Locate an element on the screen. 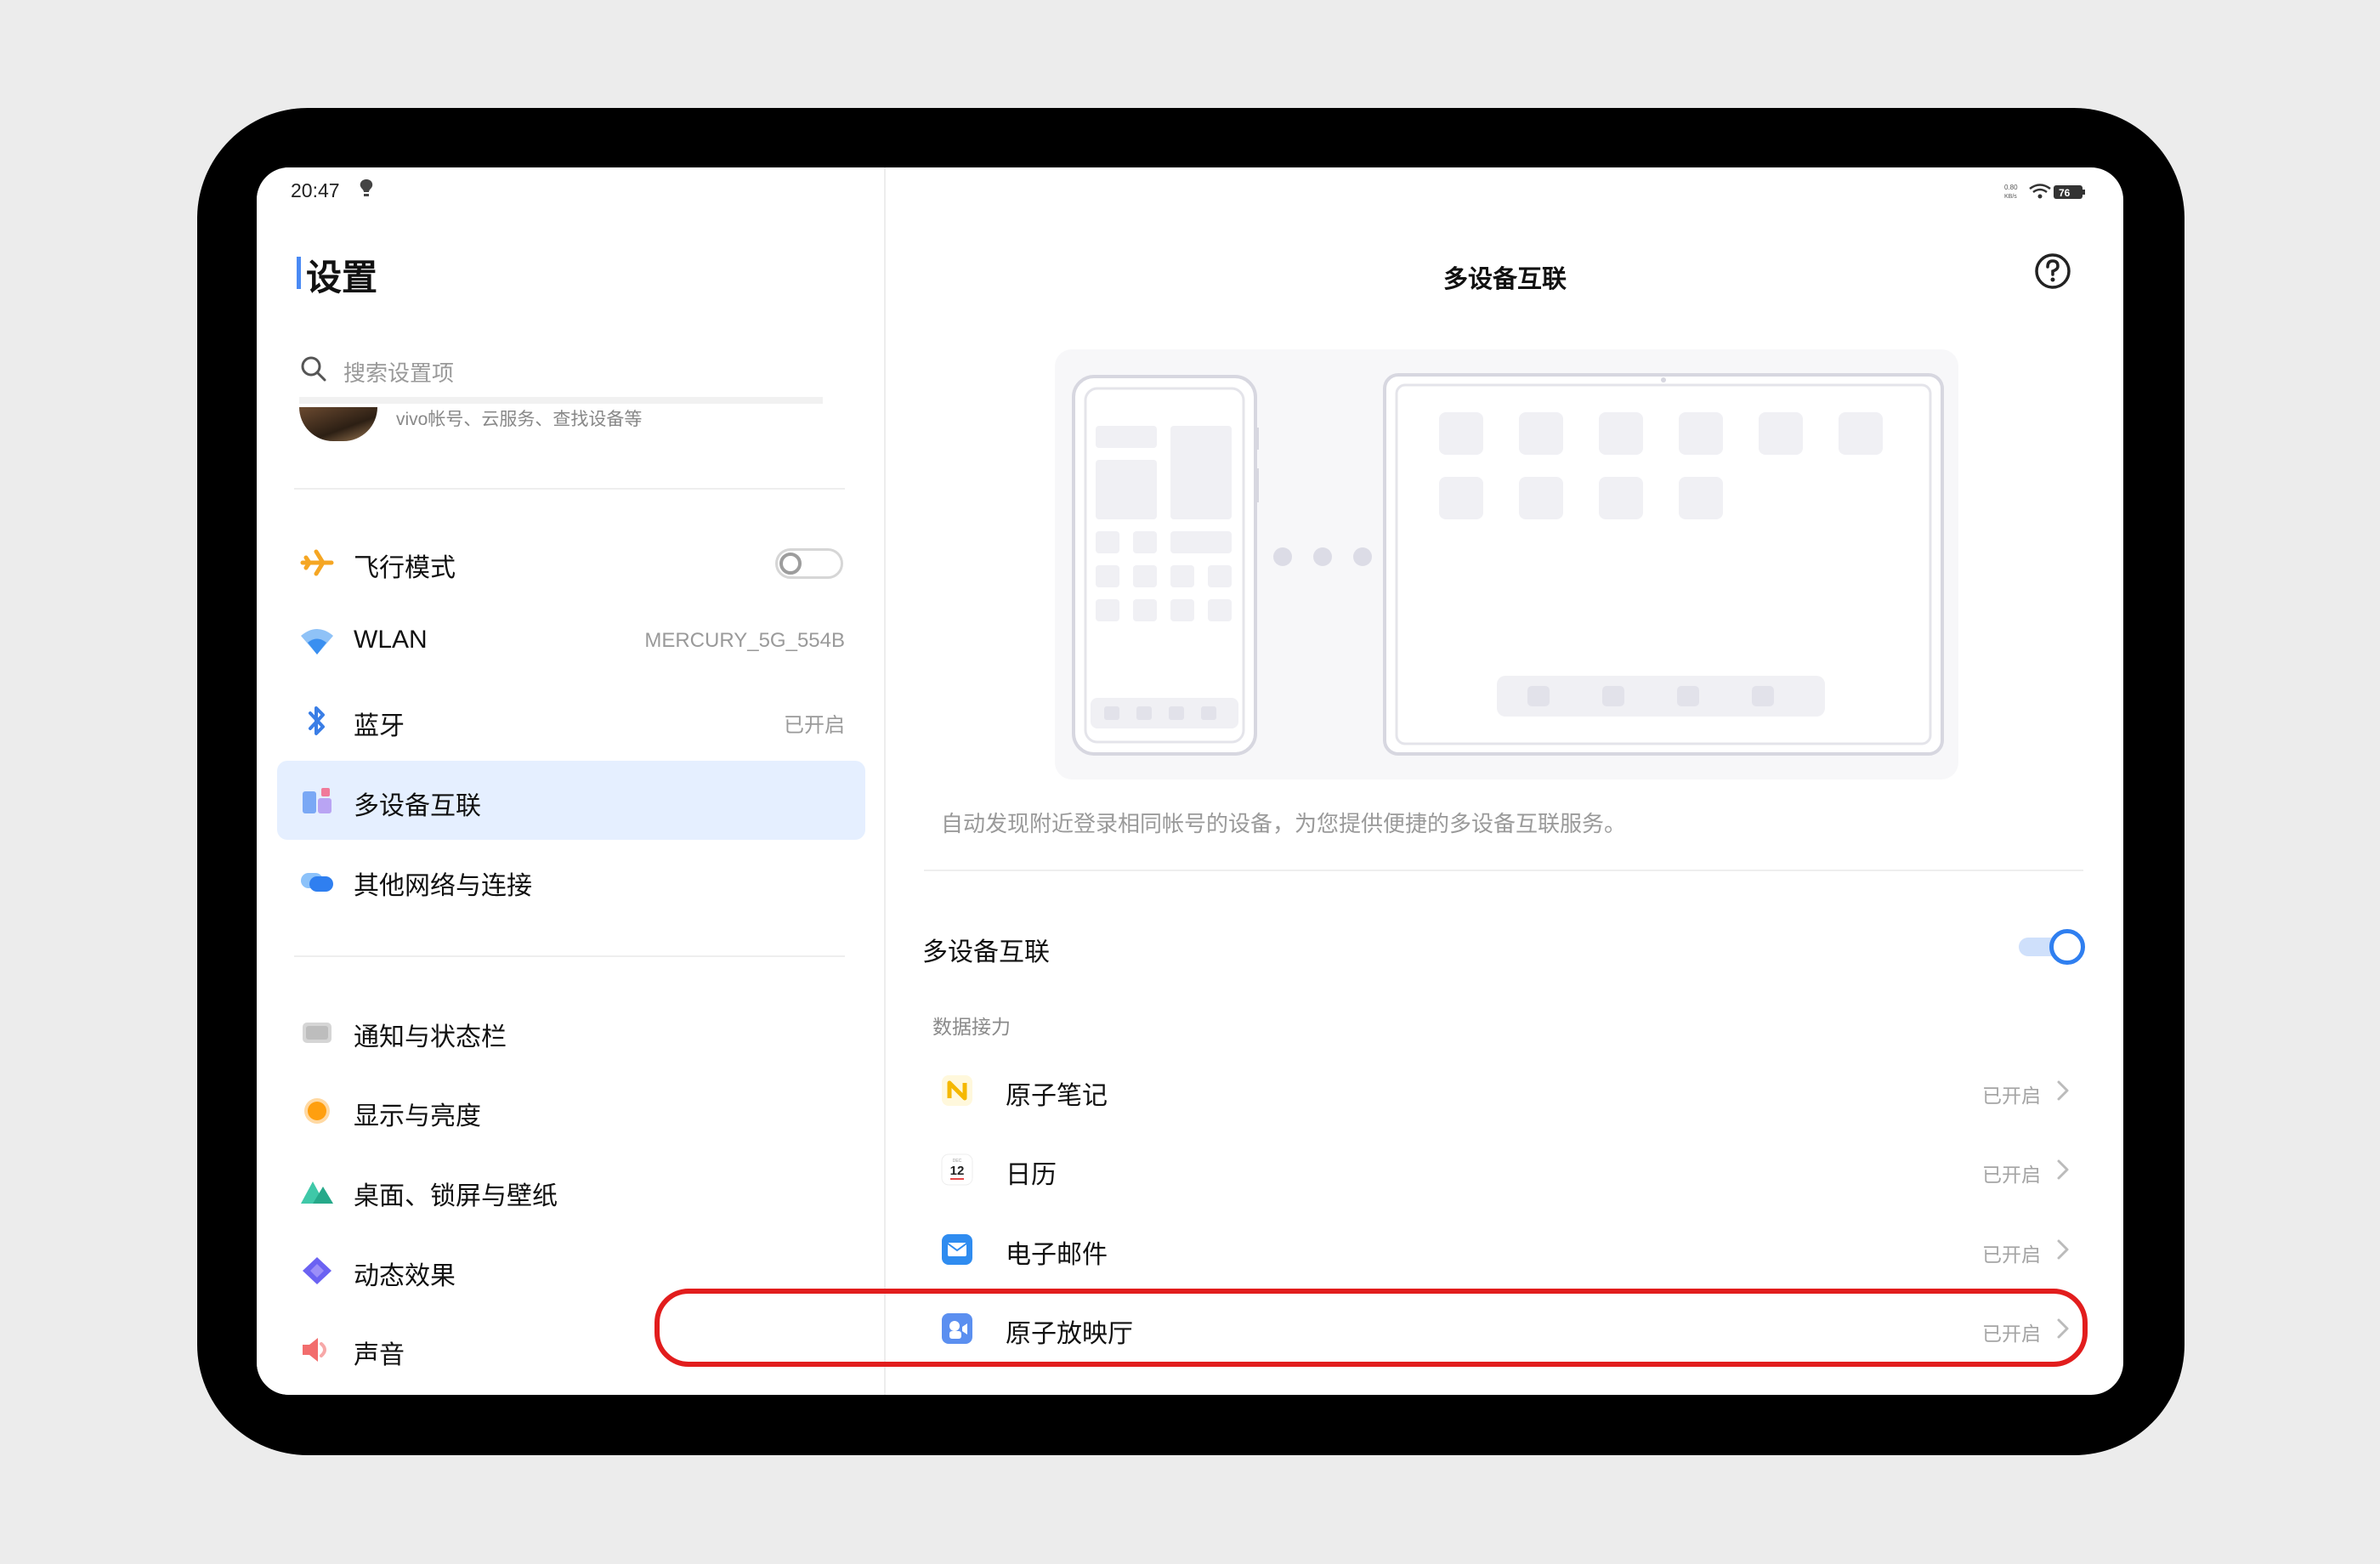 The height and width of the screenshot is (1564, 2380). airplane-icon is located at coordinates (317, 562).